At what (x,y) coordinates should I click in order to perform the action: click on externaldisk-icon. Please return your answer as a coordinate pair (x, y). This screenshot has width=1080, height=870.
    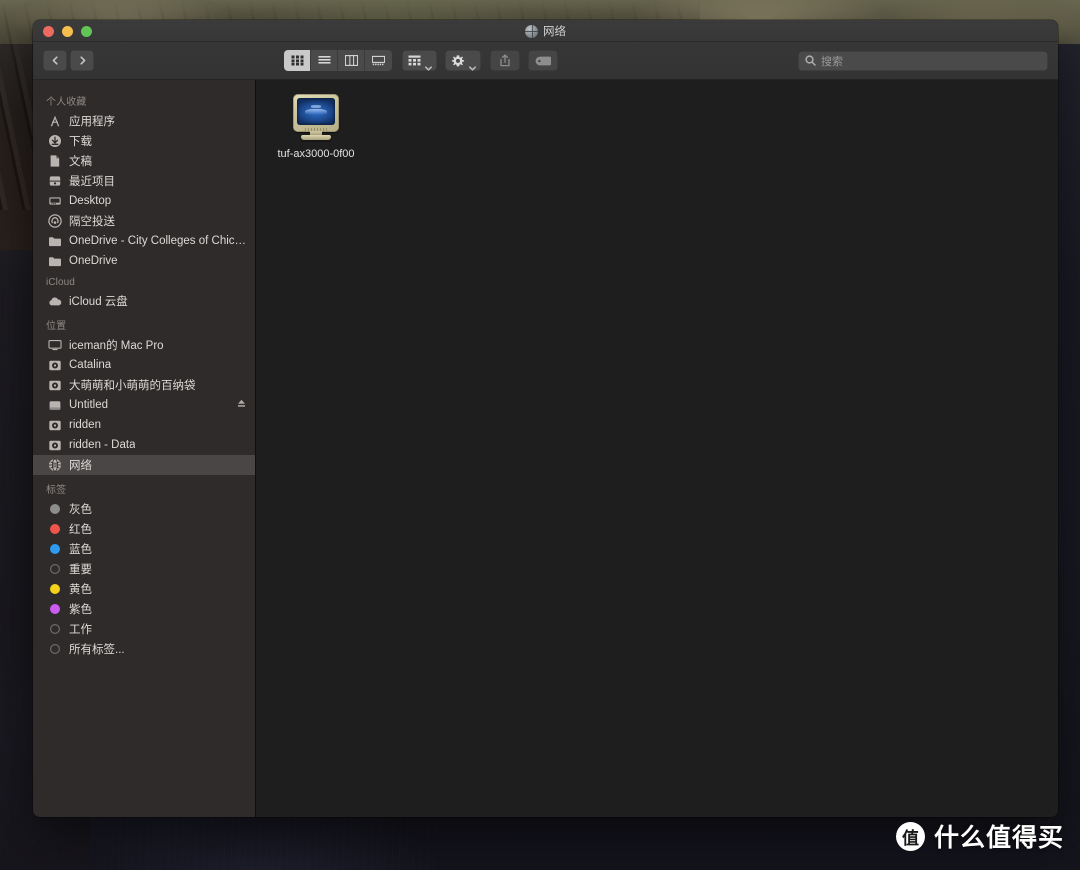
    Looking at the image, I should click on (54, 405).